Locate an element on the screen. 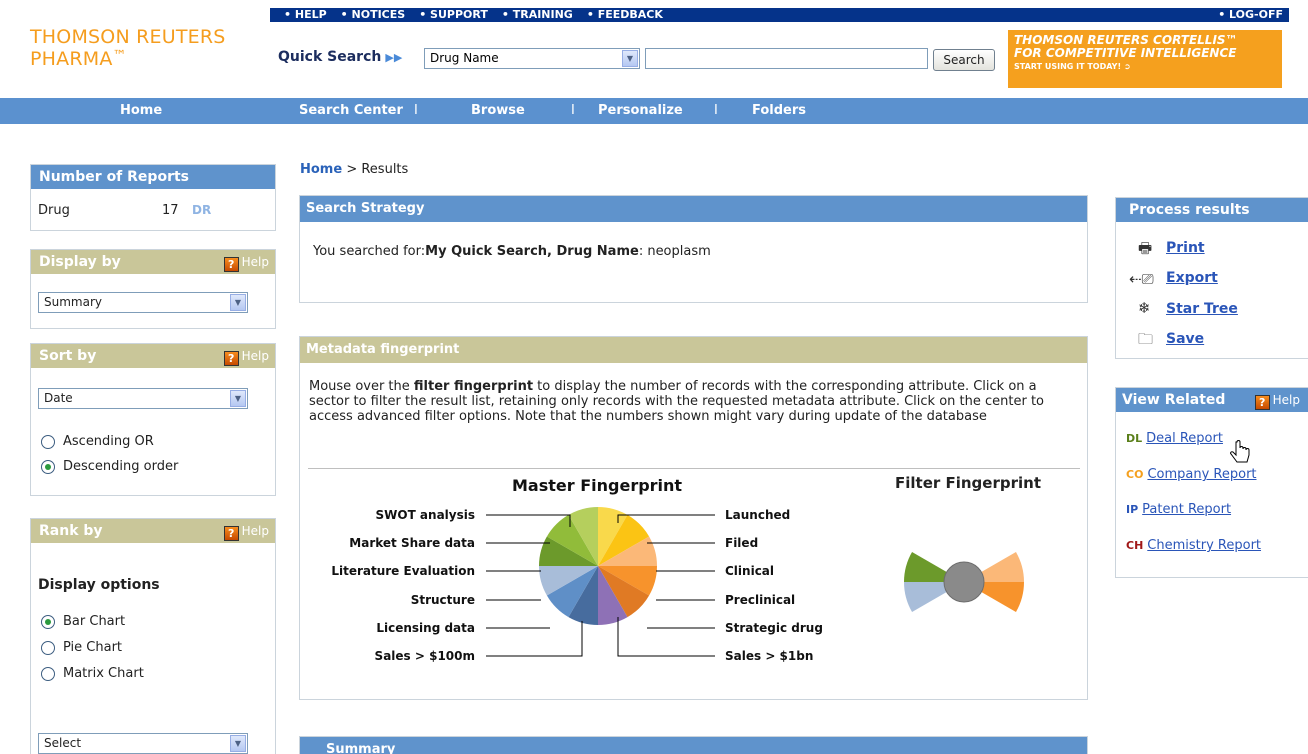  nav-browse: Browse is located at coordinates (498, 111).